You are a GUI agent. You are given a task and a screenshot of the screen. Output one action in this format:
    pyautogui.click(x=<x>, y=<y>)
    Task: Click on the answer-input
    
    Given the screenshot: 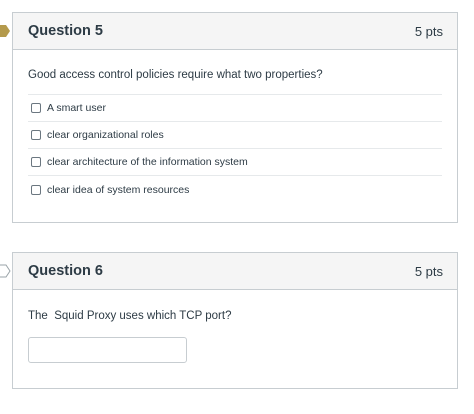 What is the action you would take?
    pyautogui.click(x=107, y=350)
    